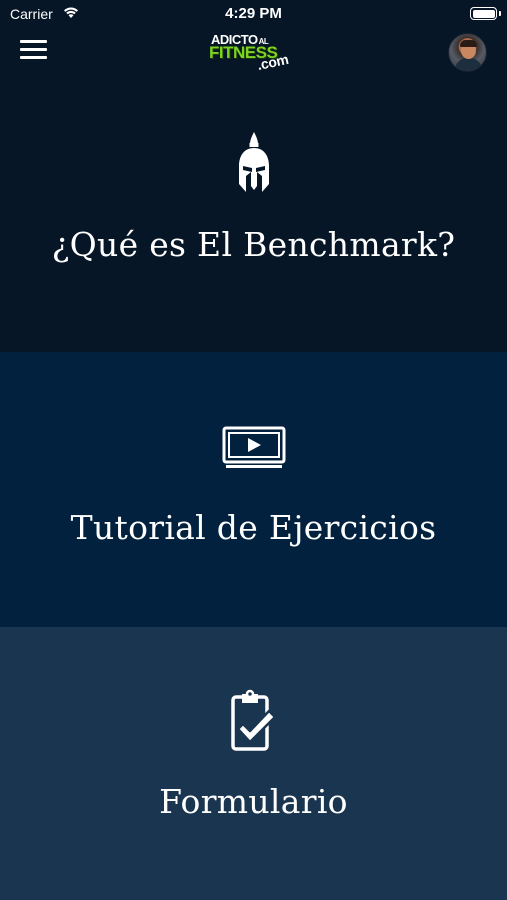  Describe the element at coordinates (467, 52) in the screenshot. I see `user-avatar` at that location.